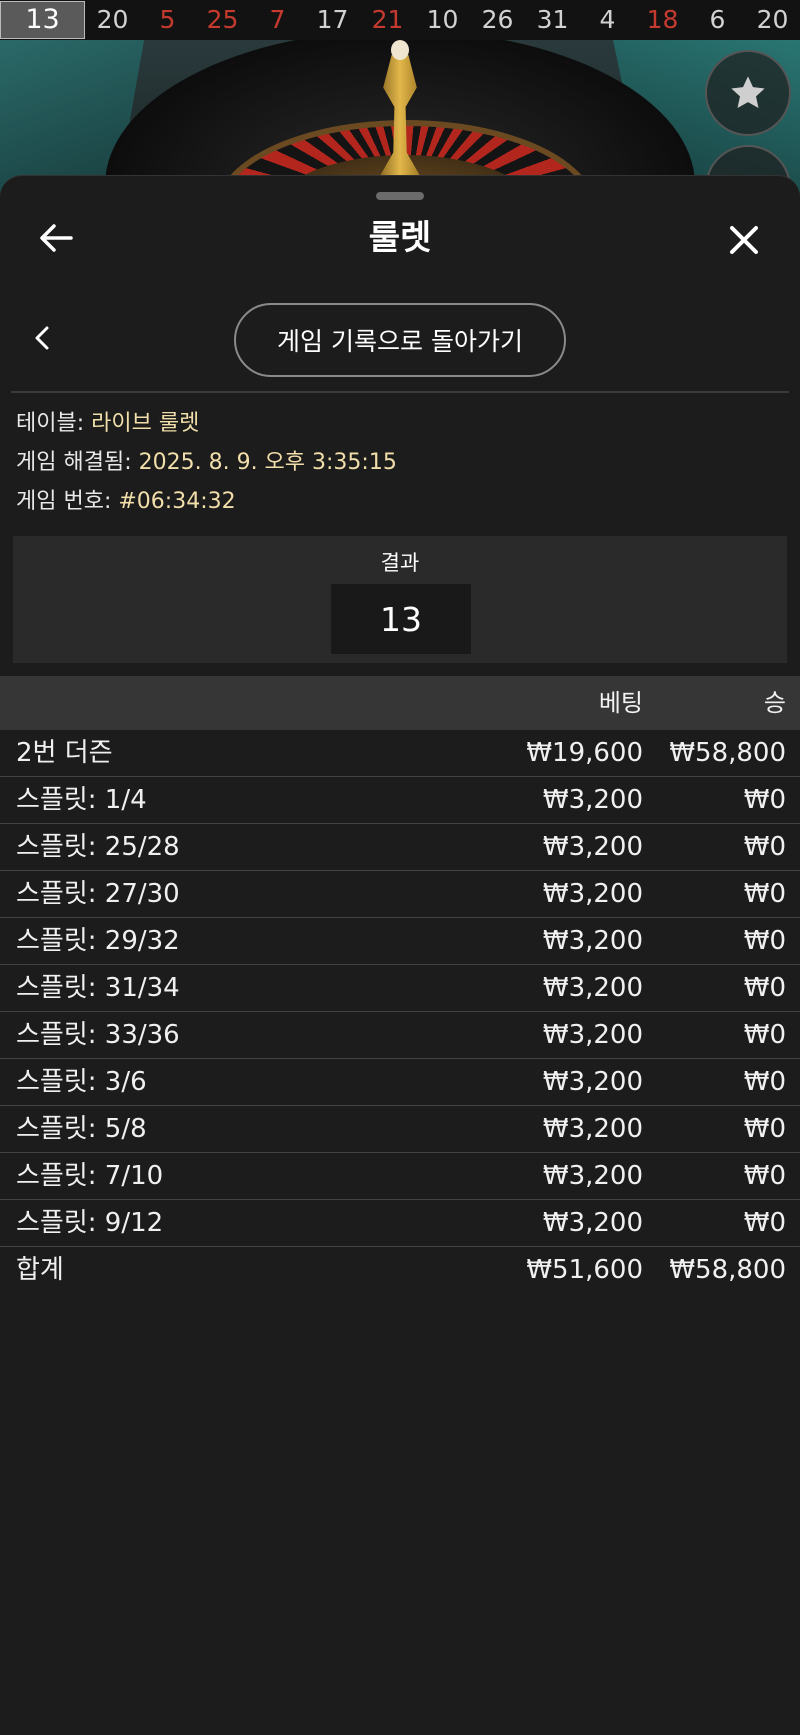 The width and height of the screenshot is (800, 1735). I want to click on previous-game-button, so click(42, 338).